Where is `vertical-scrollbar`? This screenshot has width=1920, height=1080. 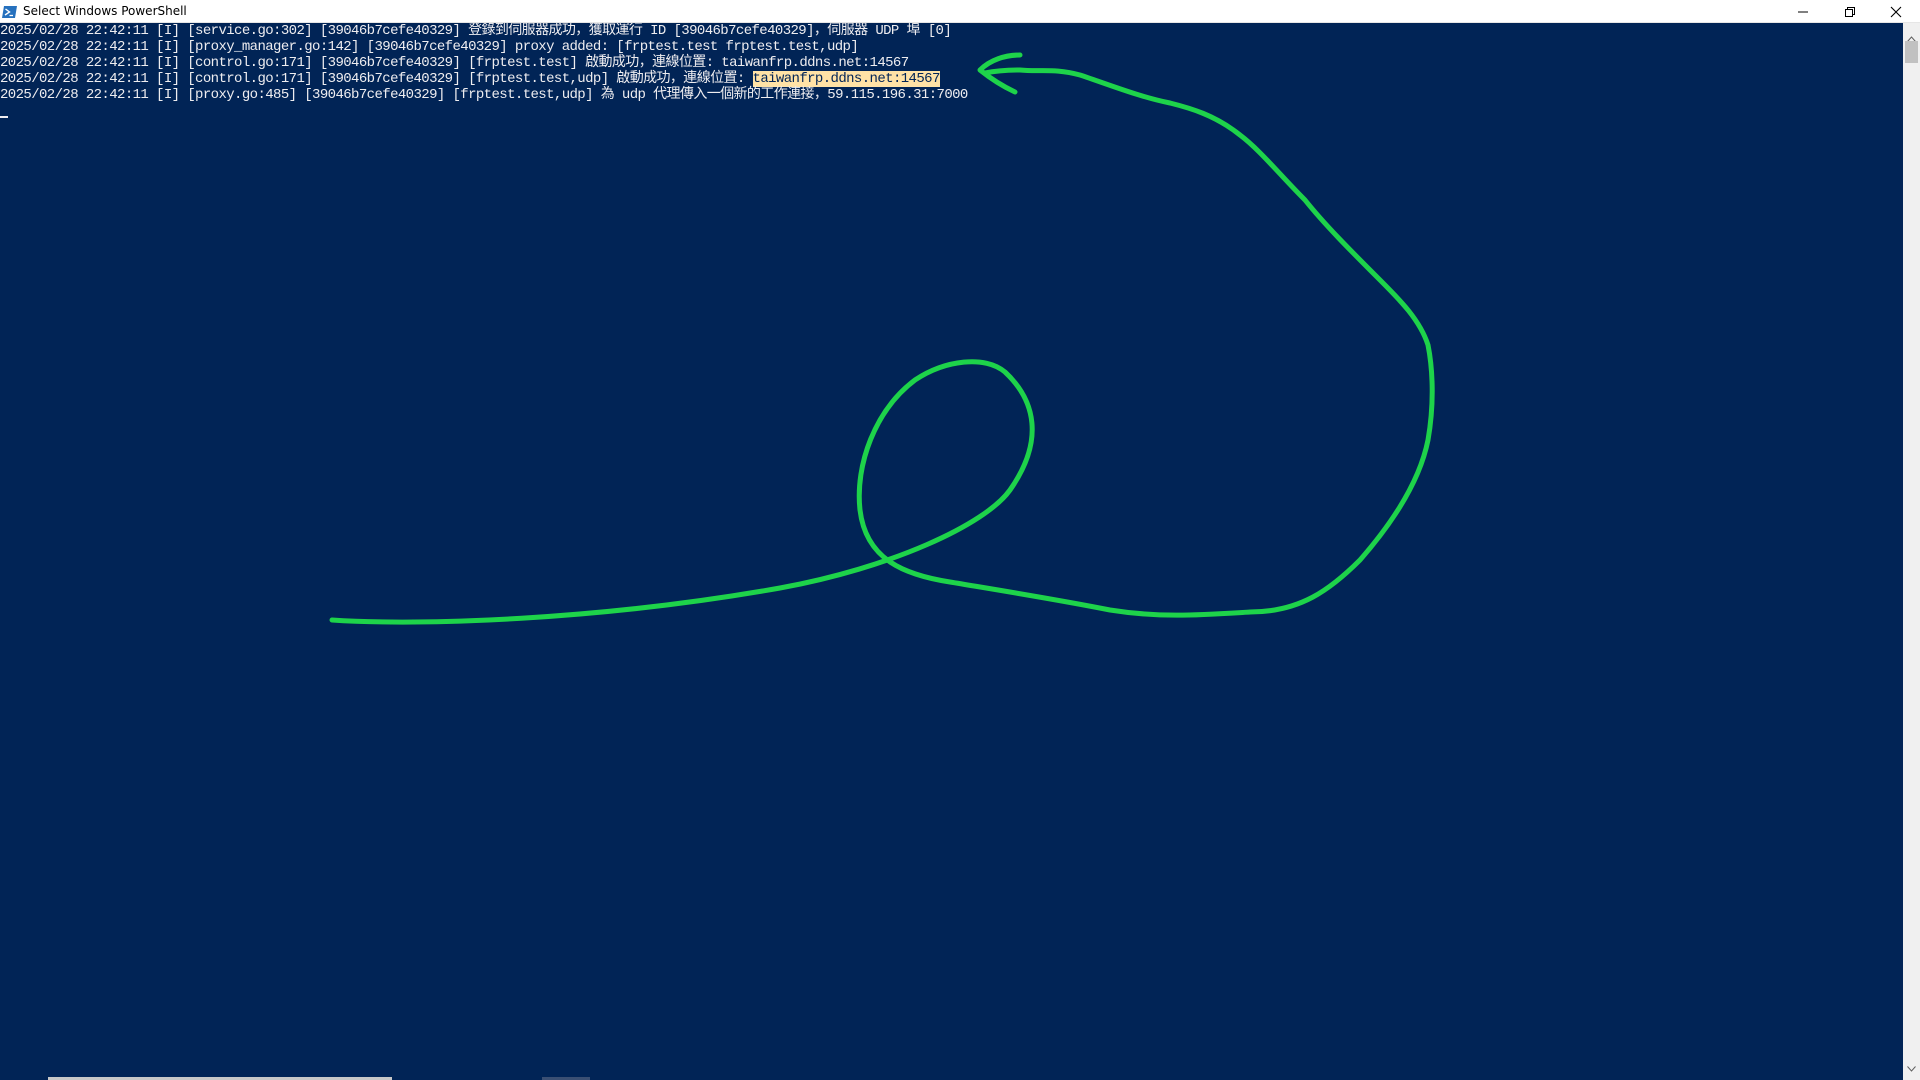
vertical-scrollbar is located at coordinates (1911, 551).